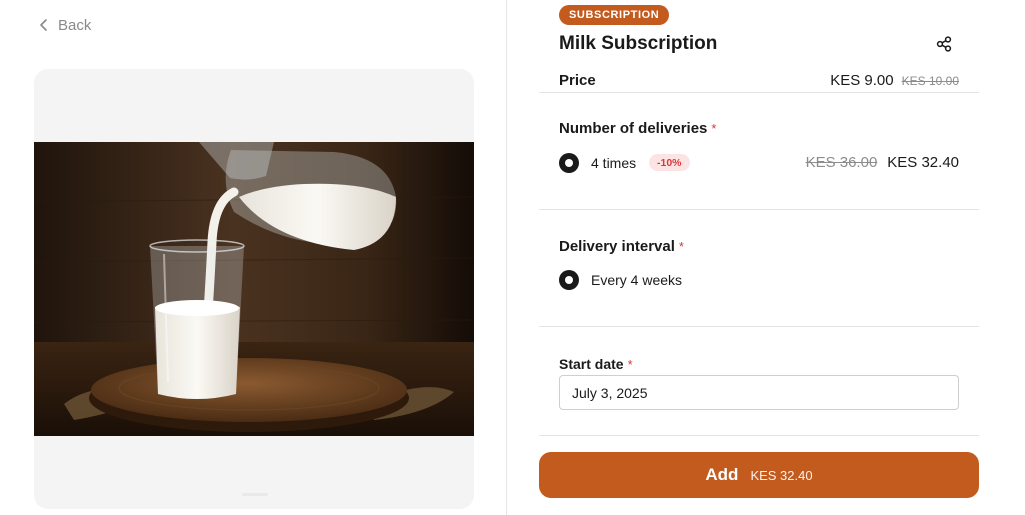 This screenshot has width=1025, height=515. What do you see at coordinates (759, 280) in the screenshot?
I see `delivery-interval-option: Every 4 weeks` at bounding box center [759, 280].